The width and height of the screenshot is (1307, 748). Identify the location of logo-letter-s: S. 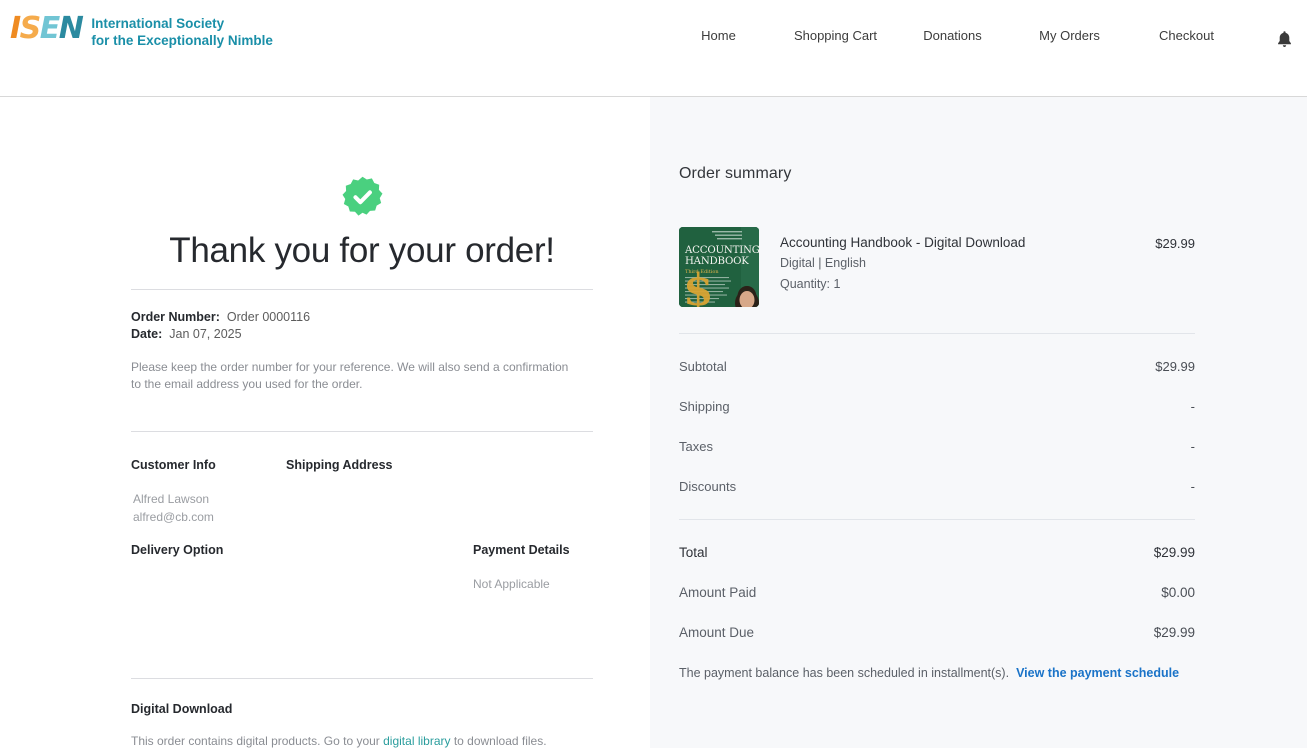
(30, 28).